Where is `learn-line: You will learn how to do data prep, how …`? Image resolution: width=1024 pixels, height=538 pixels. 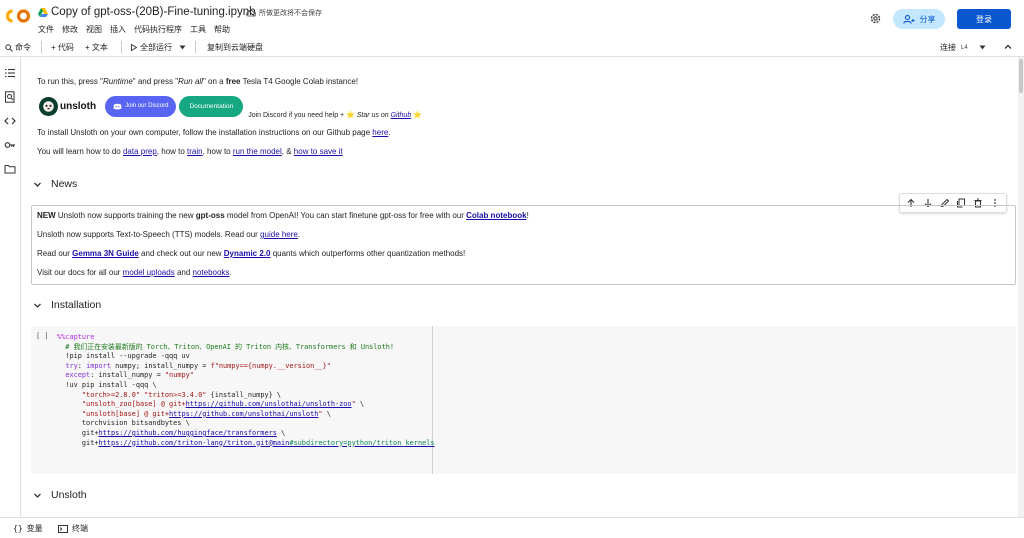
learn-line: You will learn how to do data prep, how … is located at coordinates (190, 151).